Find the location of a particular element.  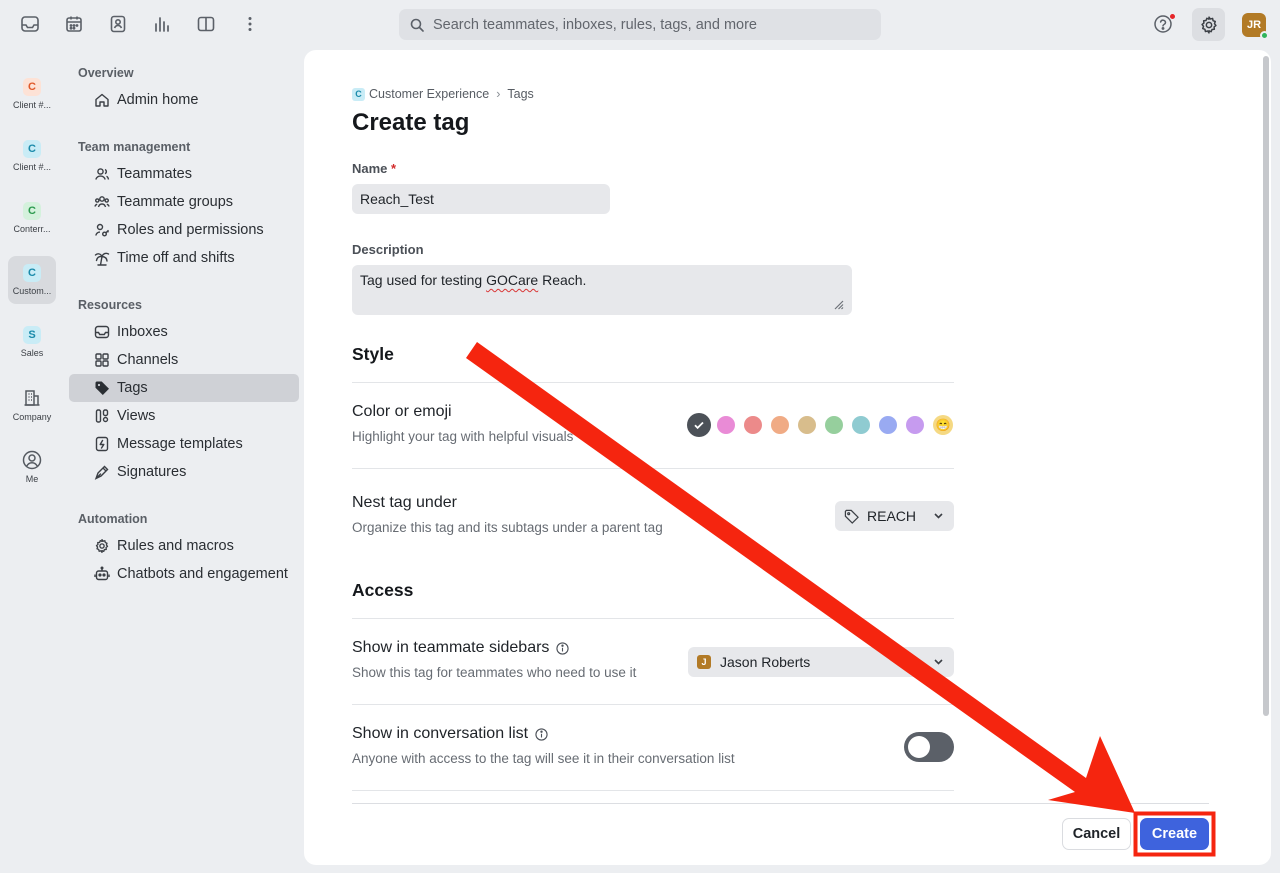

footer-divider is located at coordinates (780, 803).